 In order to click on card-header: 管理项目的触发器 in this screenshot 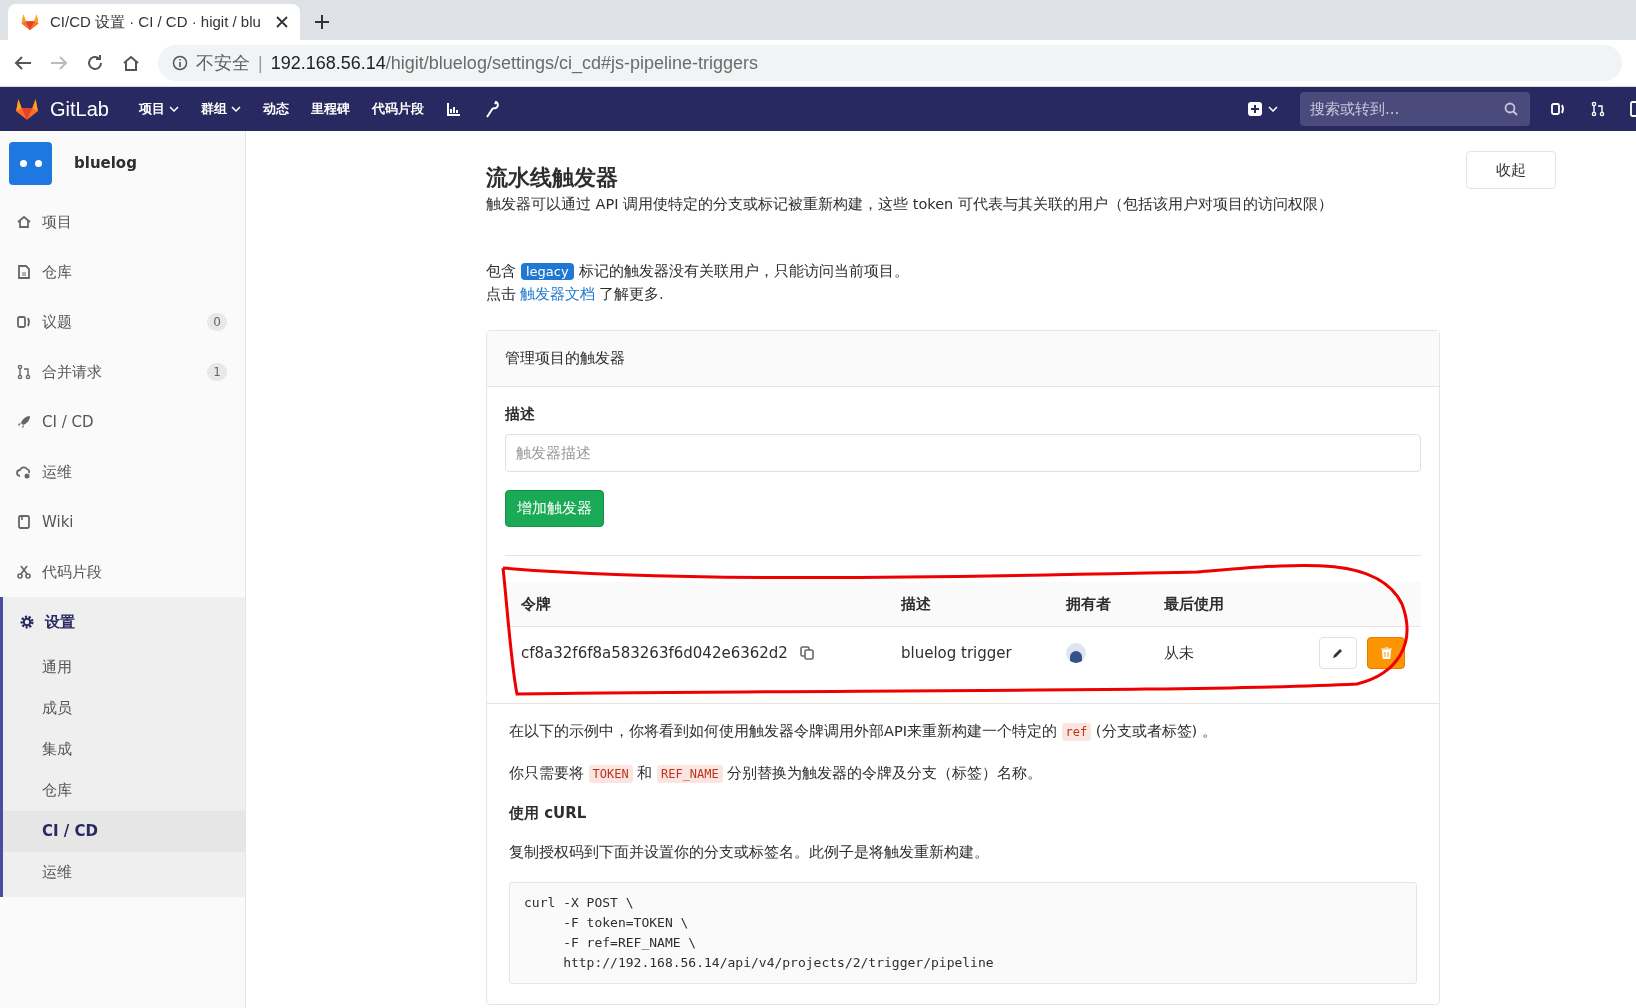, I will do `click(963, 359)`.